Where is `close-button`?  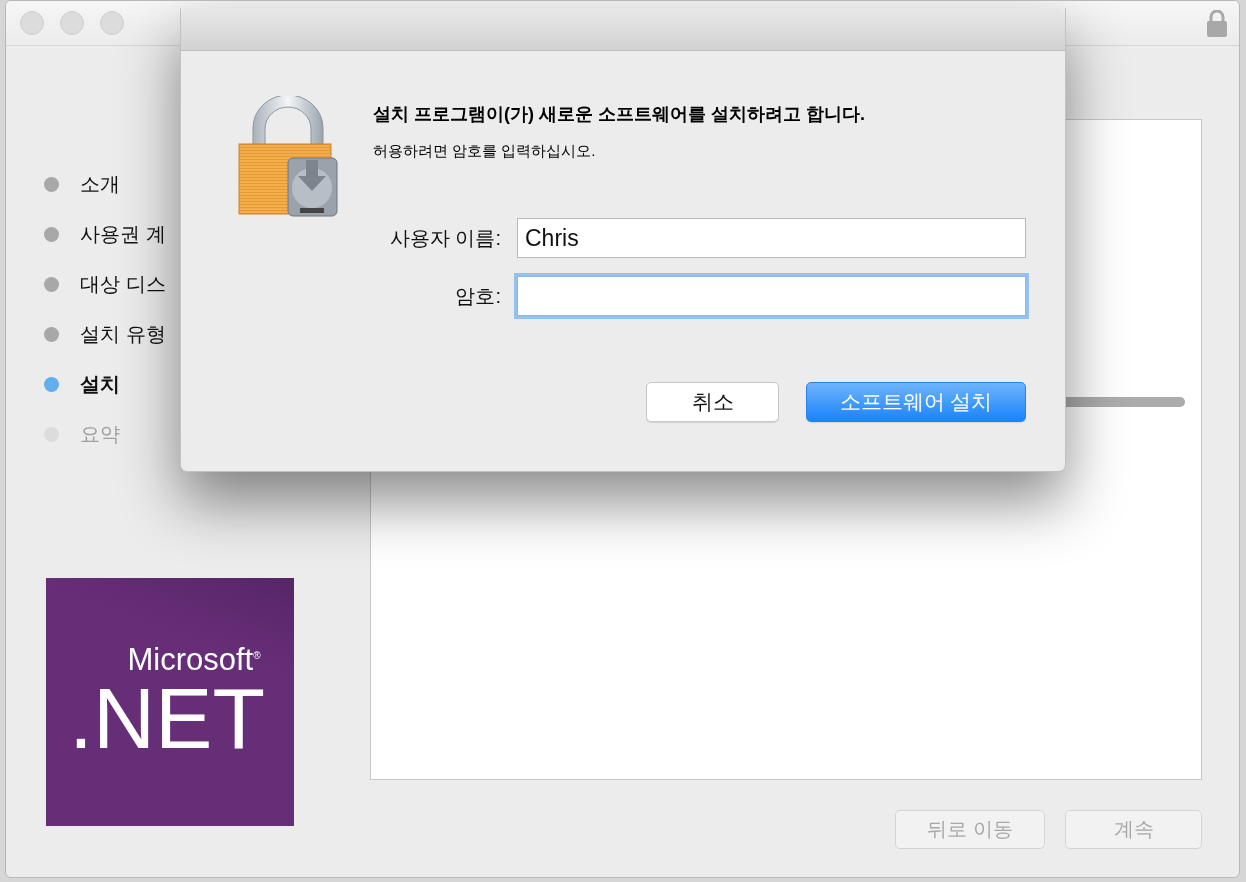
close-button is located at coordinates (32, 23).